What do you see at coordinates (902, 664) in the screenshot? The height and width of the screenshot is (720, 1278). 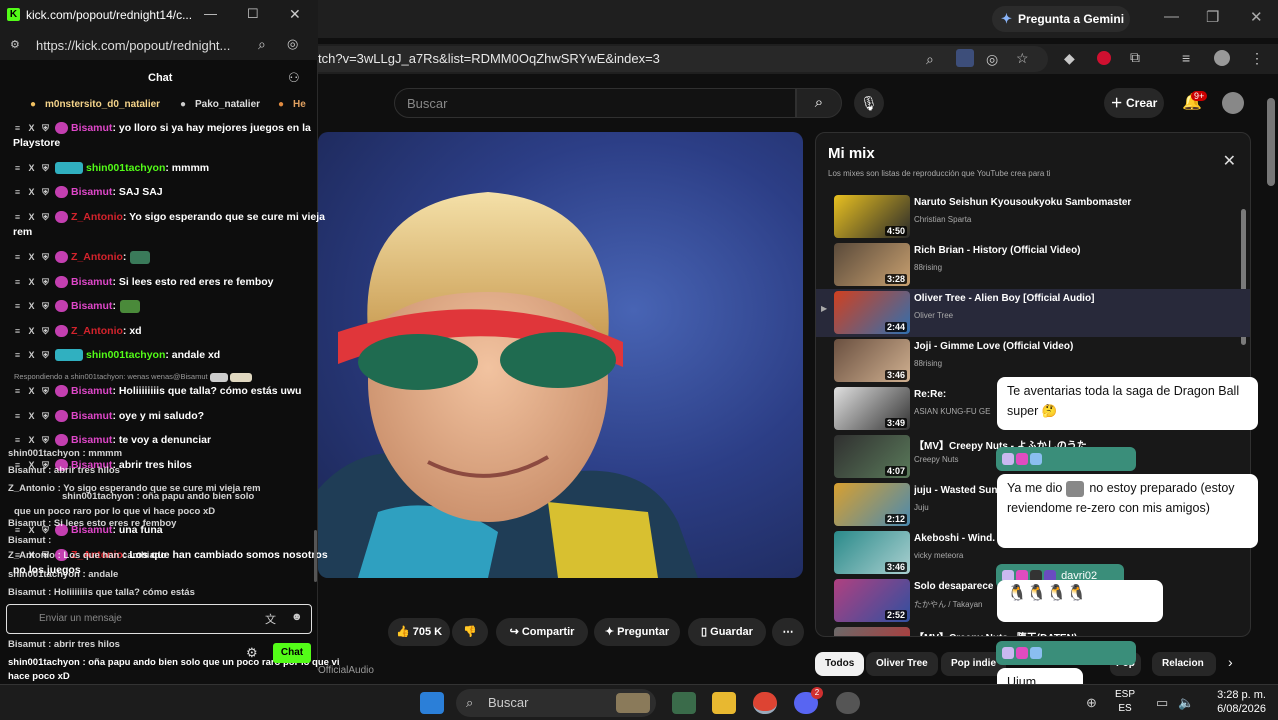 I see `chip-oliver-tree: Oliver Tree` at bounding box center [902, 664].